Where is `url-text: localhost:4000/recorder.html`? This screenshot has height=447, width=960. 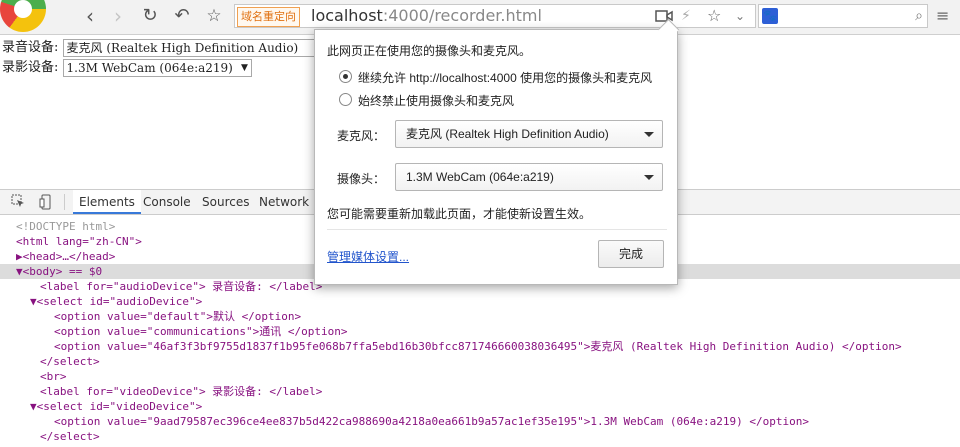
url-text: localhost:4000/recorder.html is located at coordinates (426, 16).